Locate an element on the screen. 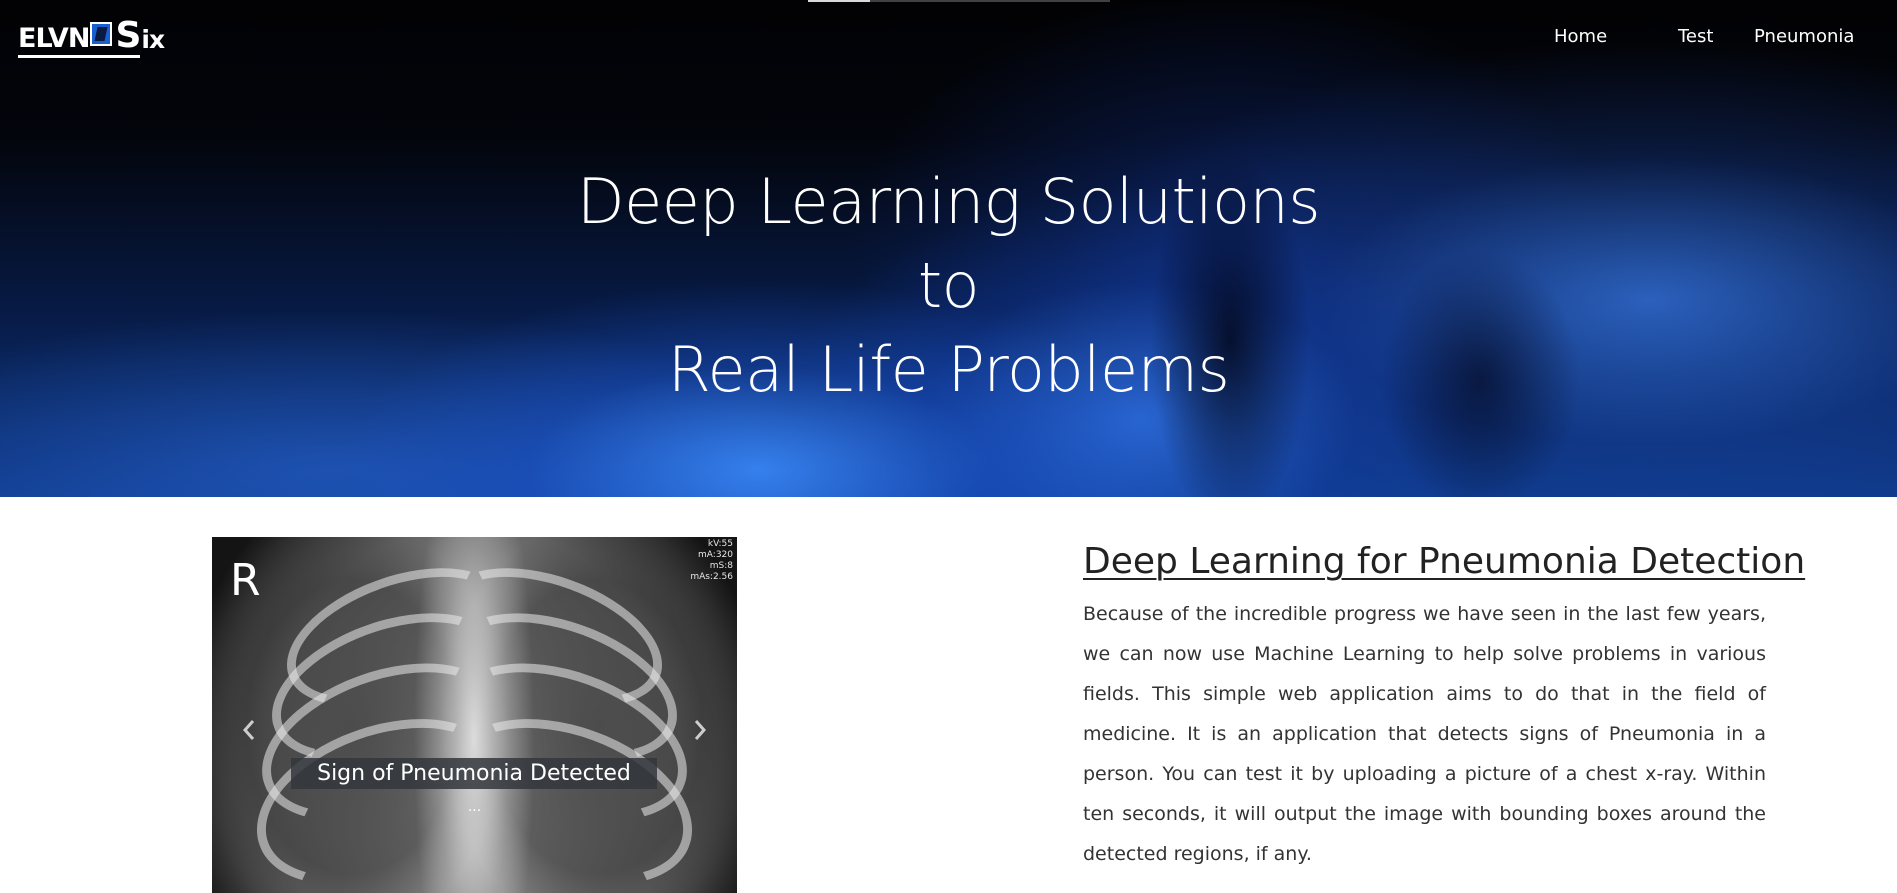 This screenshot has height=893, width=1897. logo-text-main: ELVN is located at coordinates (54, 38).